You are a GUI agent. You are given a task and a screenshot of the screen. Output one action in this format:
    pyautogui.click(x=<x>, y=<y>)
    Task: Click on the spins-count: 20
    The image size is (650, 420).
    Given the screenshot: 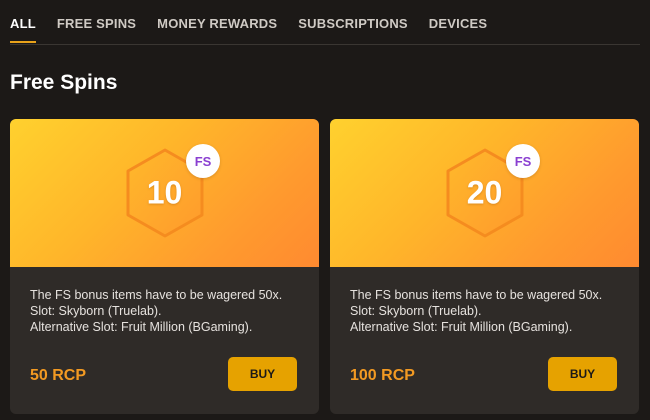 What is the action you would take?
    pyautogui.click(x=484, y=192)
    